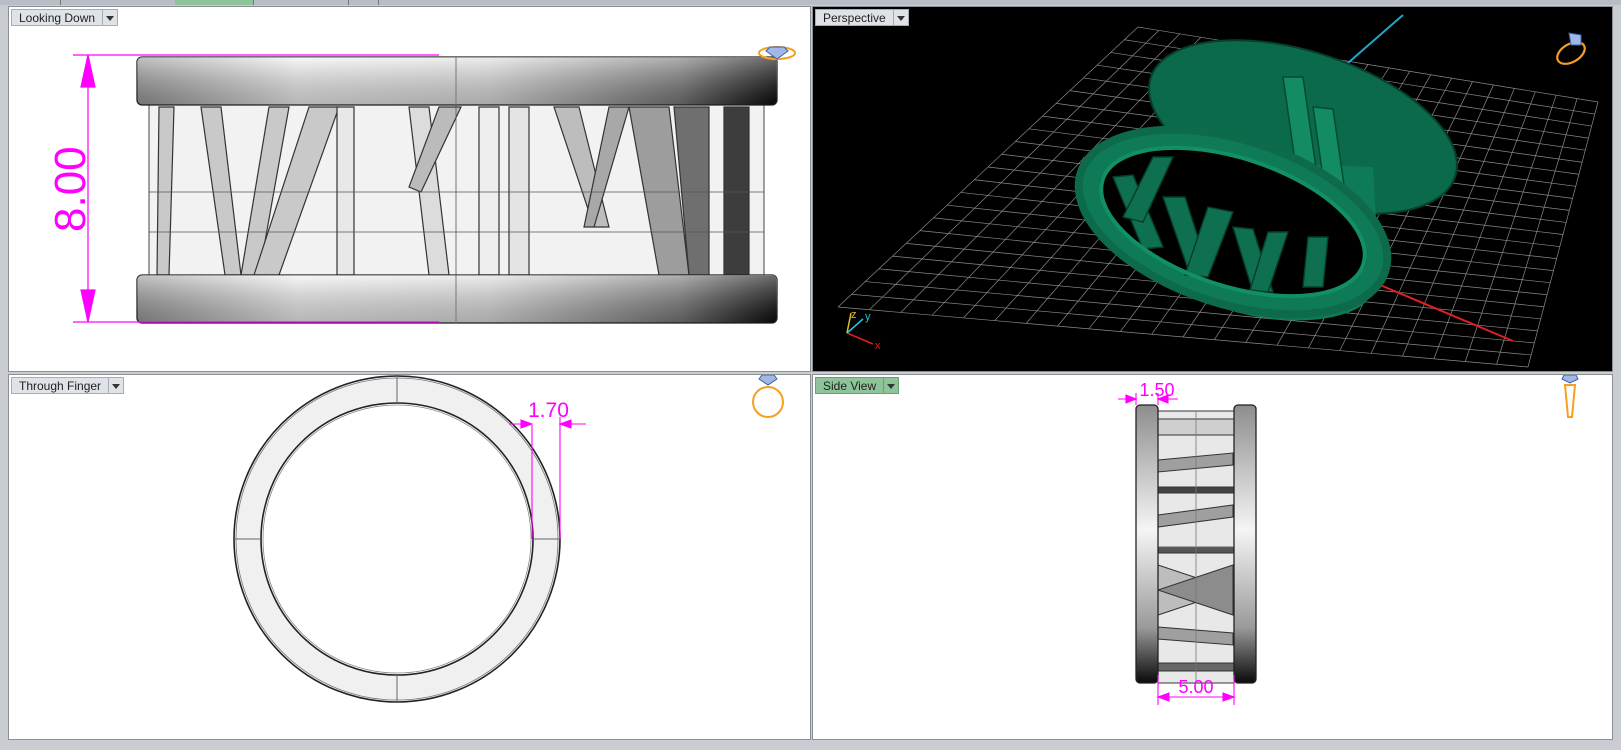  Describe the element at coordinates (1195, 687) in the screenshot. I see `dimension-label-bottom: 5.00` at that location.